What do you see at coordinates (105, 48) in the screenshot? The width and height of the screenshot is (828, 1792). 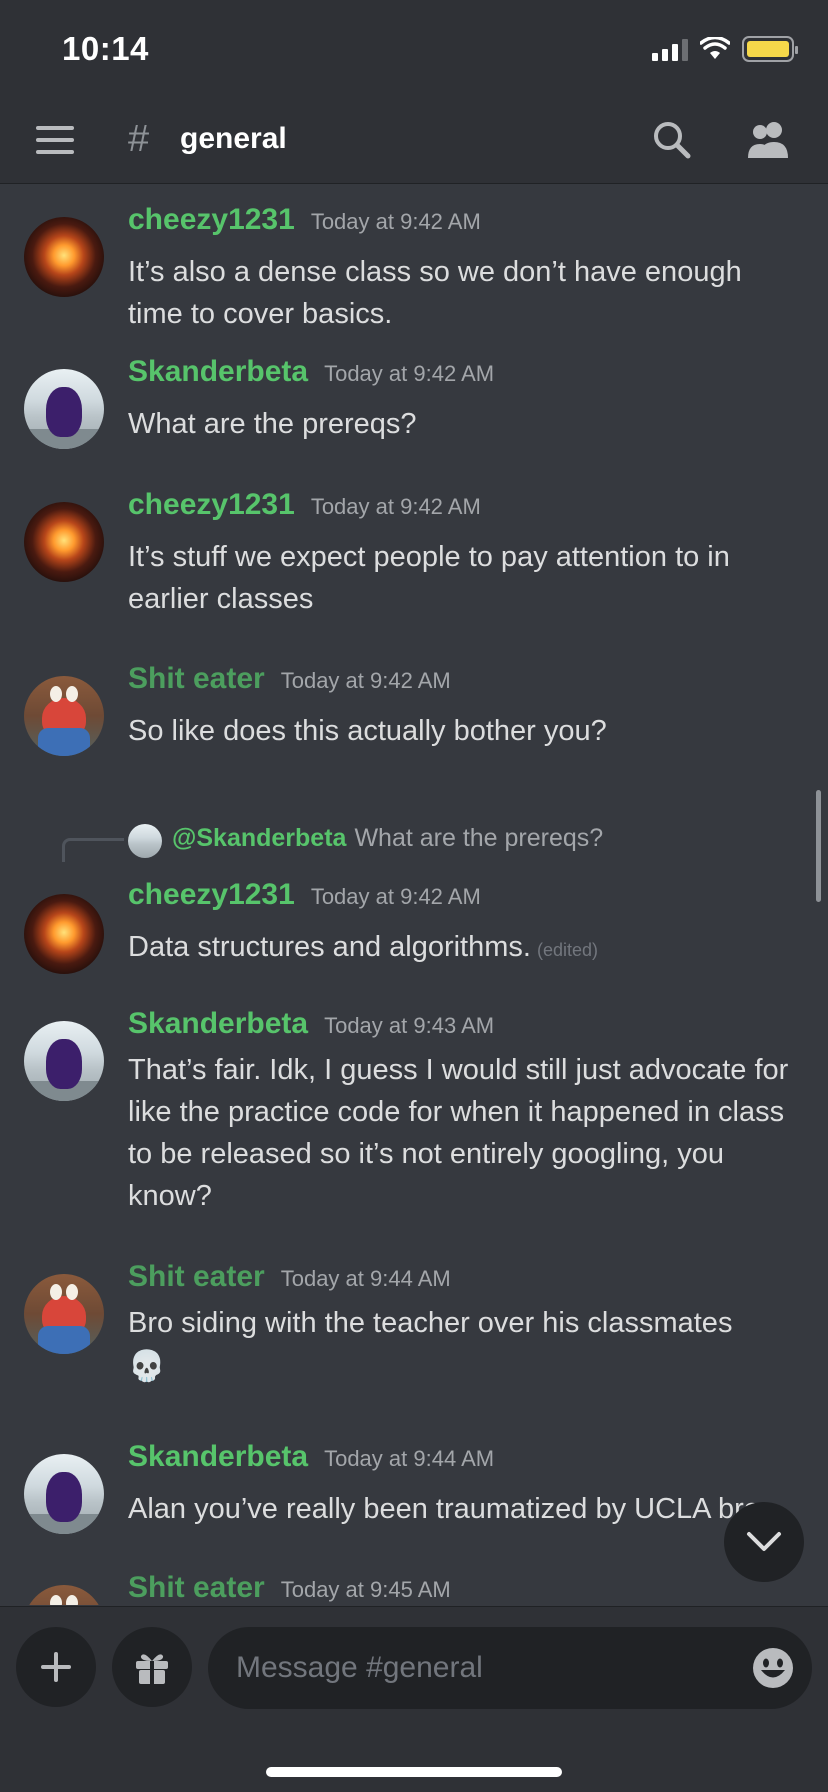 I see `status-time: 10:14` at bounding box center [105, 48].